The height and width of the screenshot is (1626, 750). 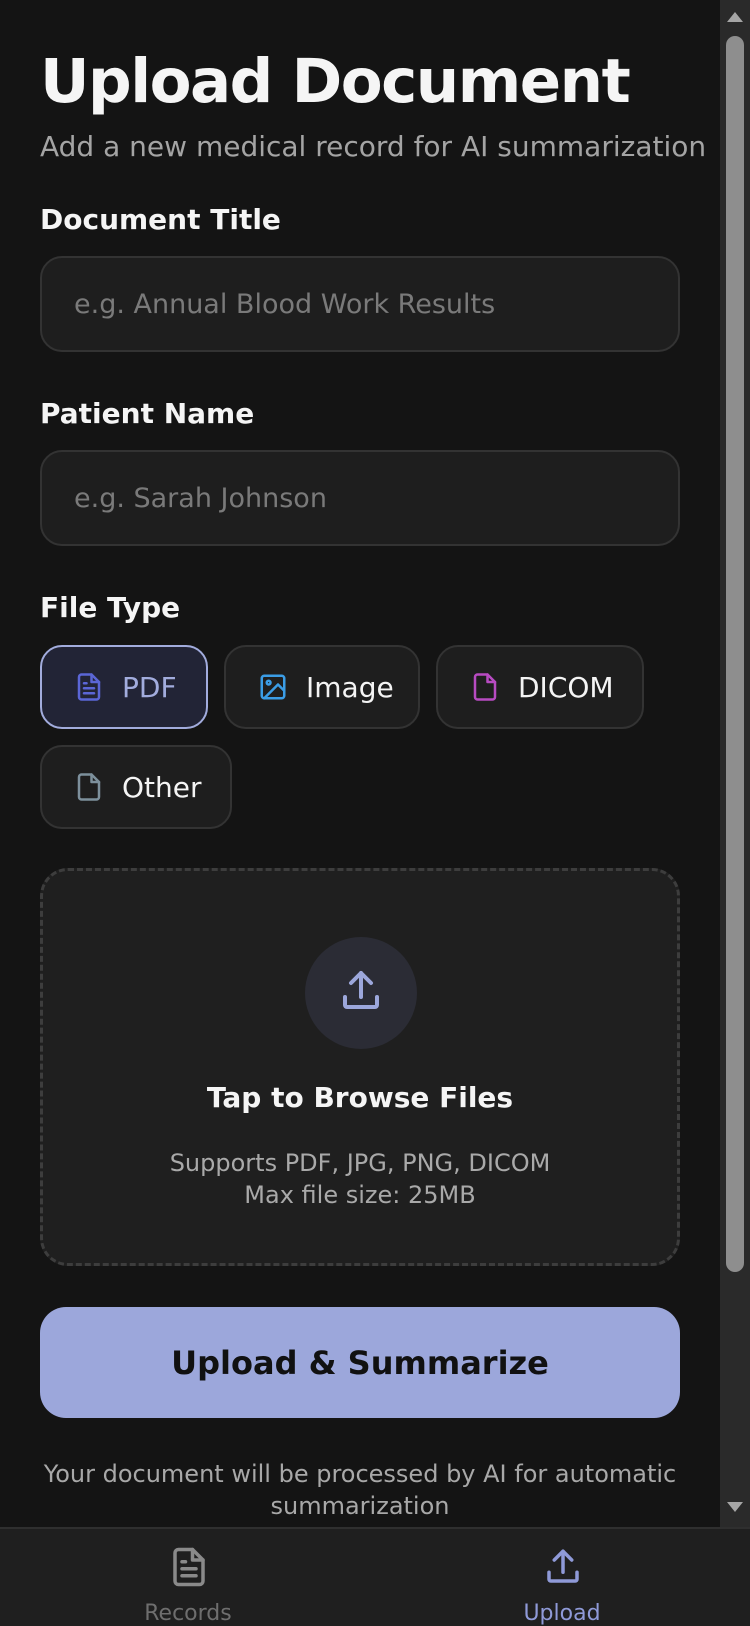 I want to click on upload-icon-circle, so click(x=361, y=993).